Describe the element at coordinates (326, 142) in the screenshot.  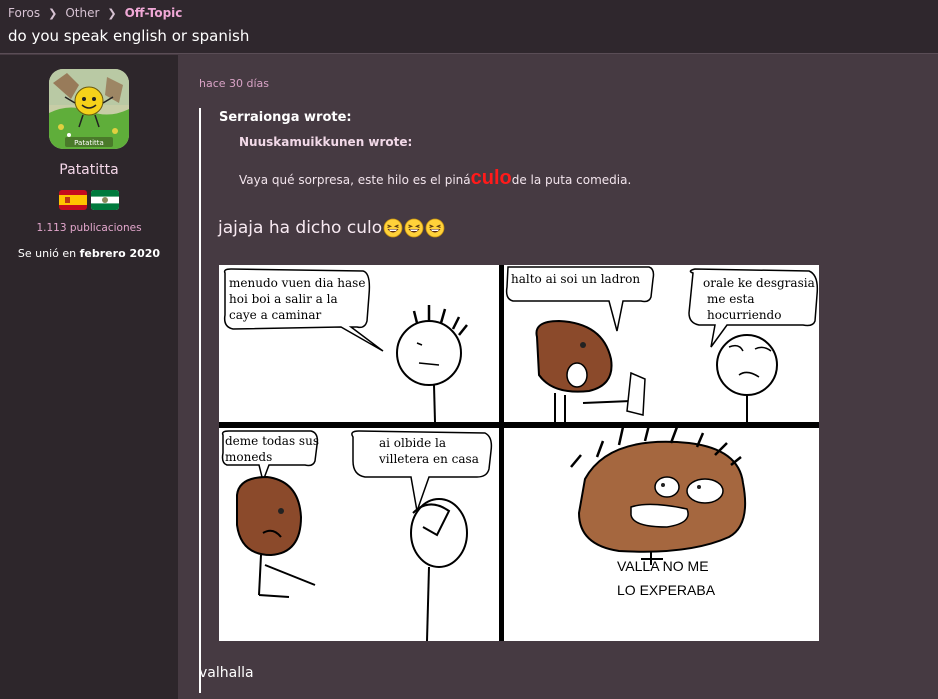
I see `nested-quote-author: Nuuskamuikkunen wrote:` at that location.